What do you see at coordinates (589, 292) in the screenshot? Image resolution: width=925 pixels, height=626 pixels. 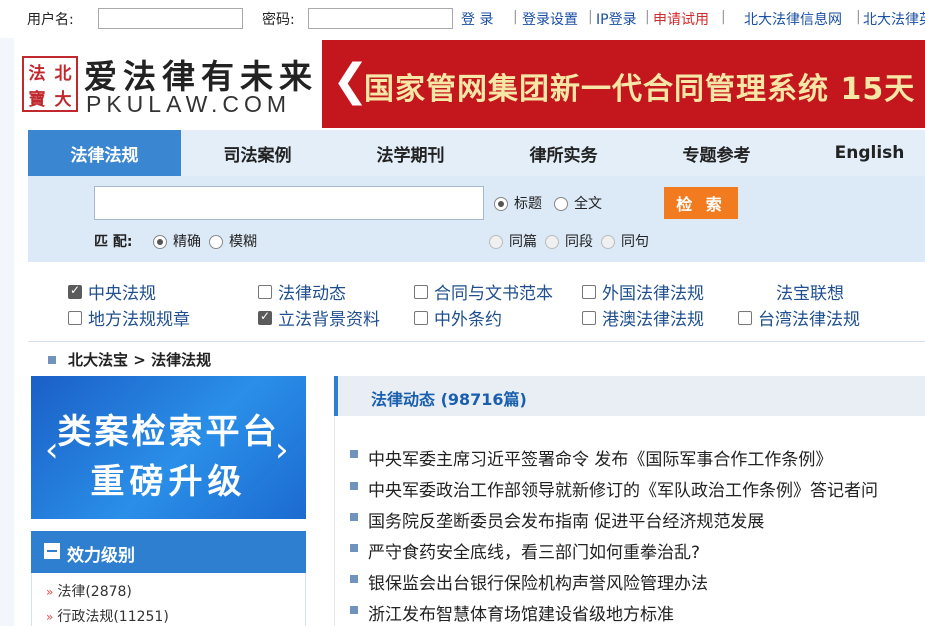 I see `cat-foreign-checkbox` at bounding box center [589, 292].